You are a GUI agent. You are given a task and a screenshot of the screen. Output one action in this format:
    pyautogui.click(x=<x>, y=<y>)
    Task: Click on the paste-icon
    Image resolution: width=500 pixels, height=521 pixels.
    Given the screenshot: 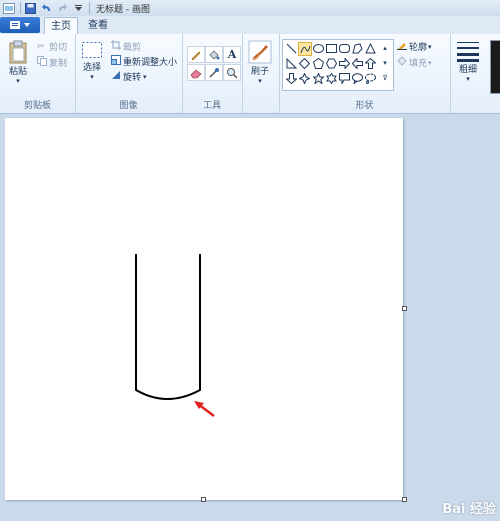 What is the action you would take?
    pyautogui.click(x=18, y=52)
    